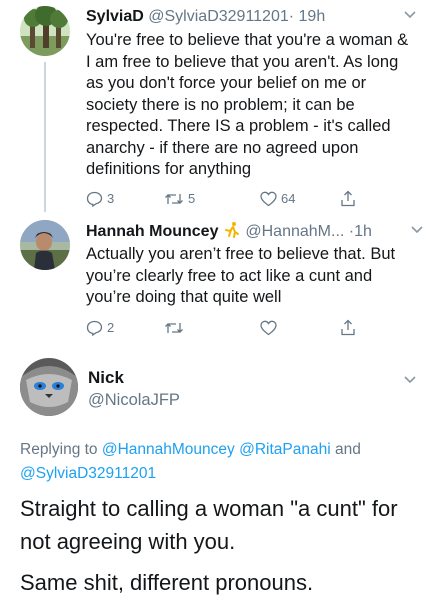 The image size is (435, 600). What do you see at coordinates (45, 137) in the screenshot?
I see `thread-line` at bounding box center [45, 137].